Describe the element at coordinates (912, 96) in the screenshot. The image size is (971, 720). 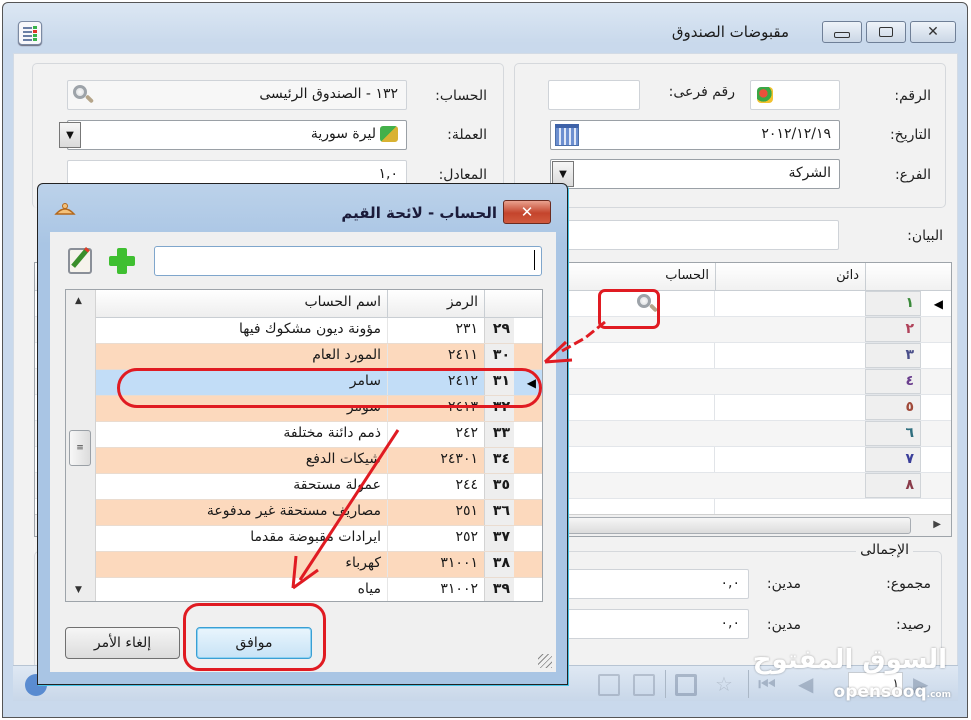
I see `number-label: الرقم:` at that location.